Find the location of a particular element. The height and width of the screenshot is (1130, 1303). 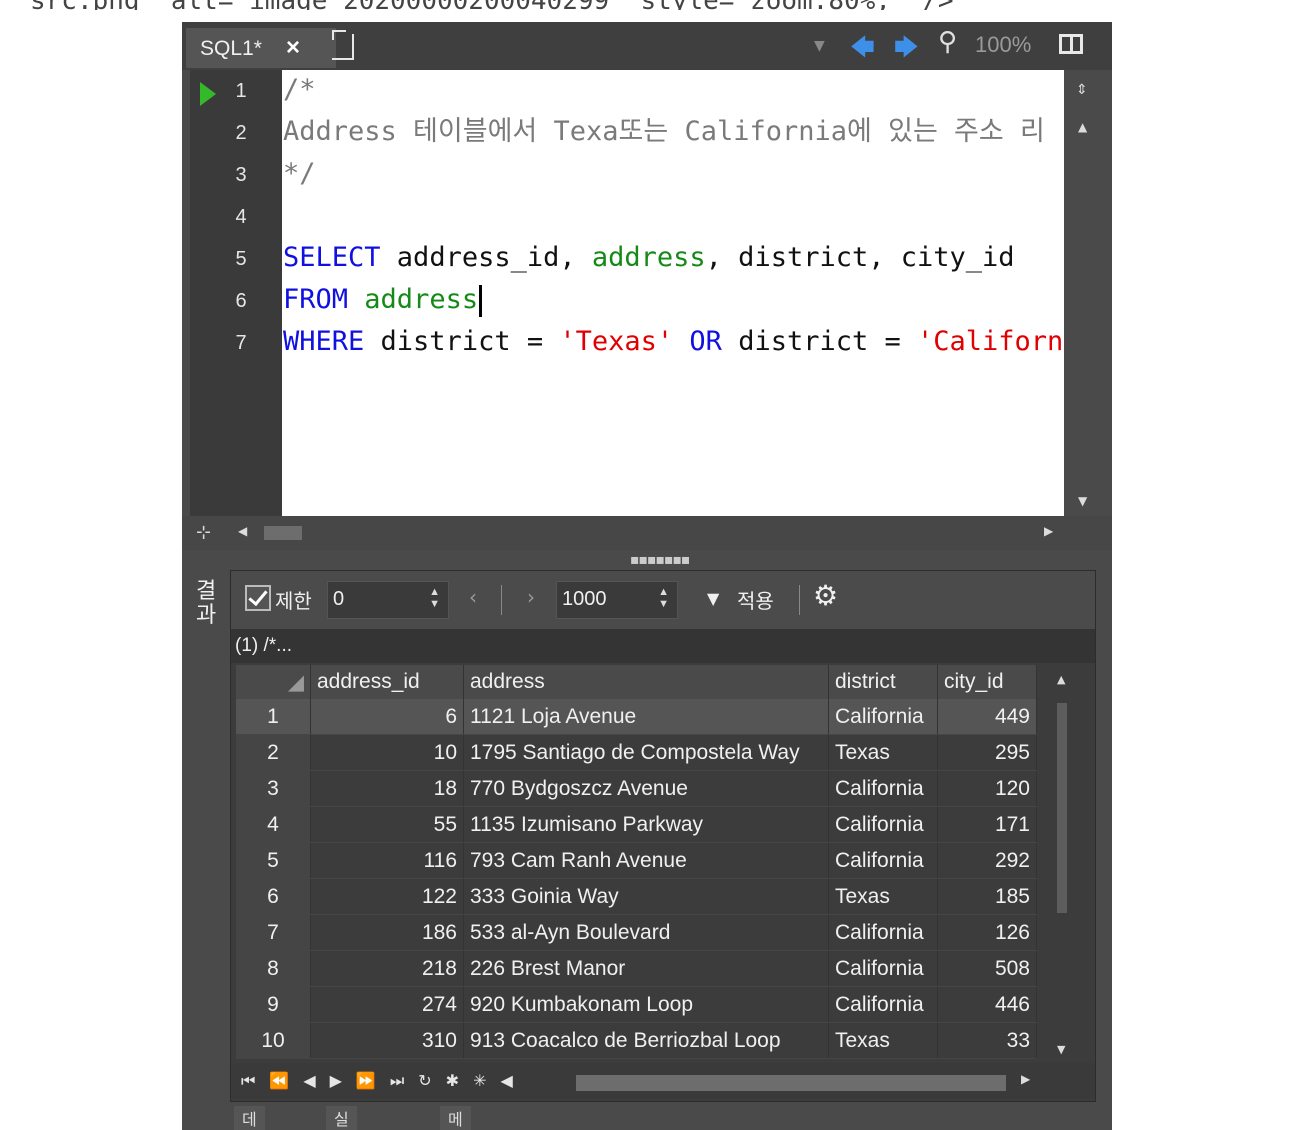

grid-scroll-thumb is located at coordinates (1062, 808).